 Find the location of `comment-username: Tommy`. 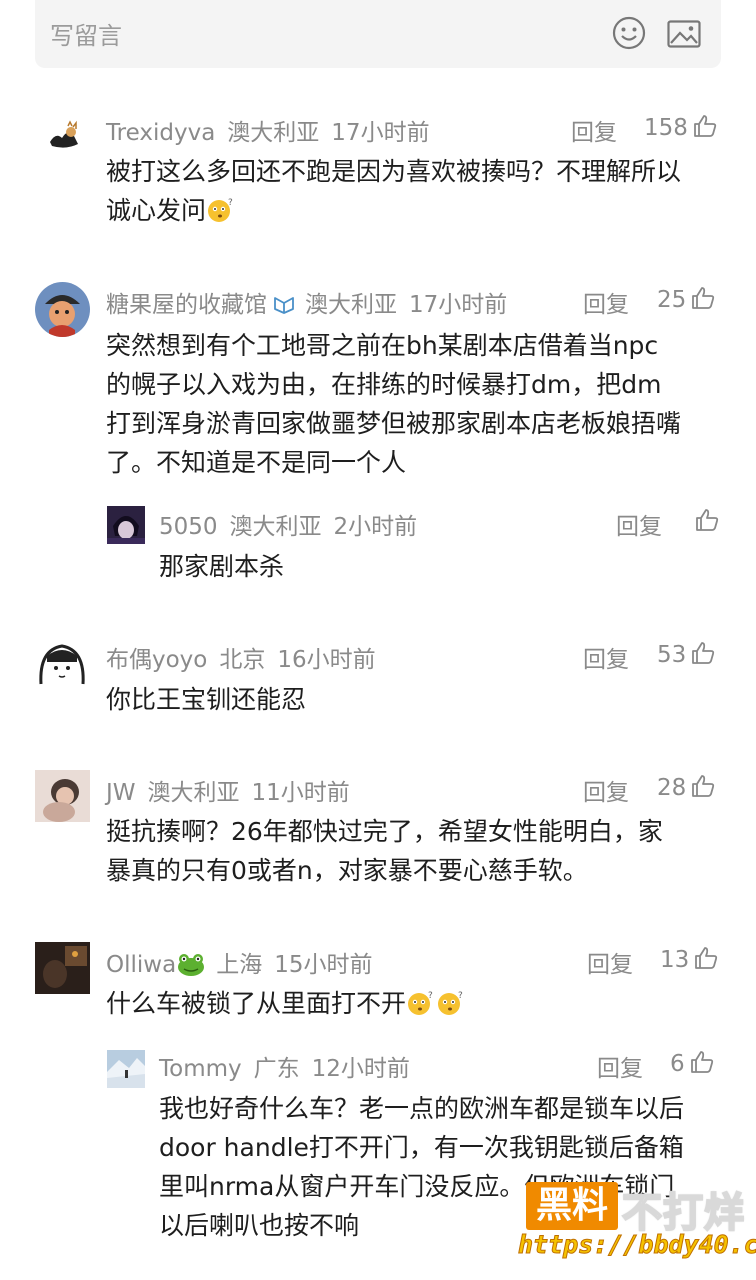

comment-username: Tommy is located at coordinates (200, 1069).